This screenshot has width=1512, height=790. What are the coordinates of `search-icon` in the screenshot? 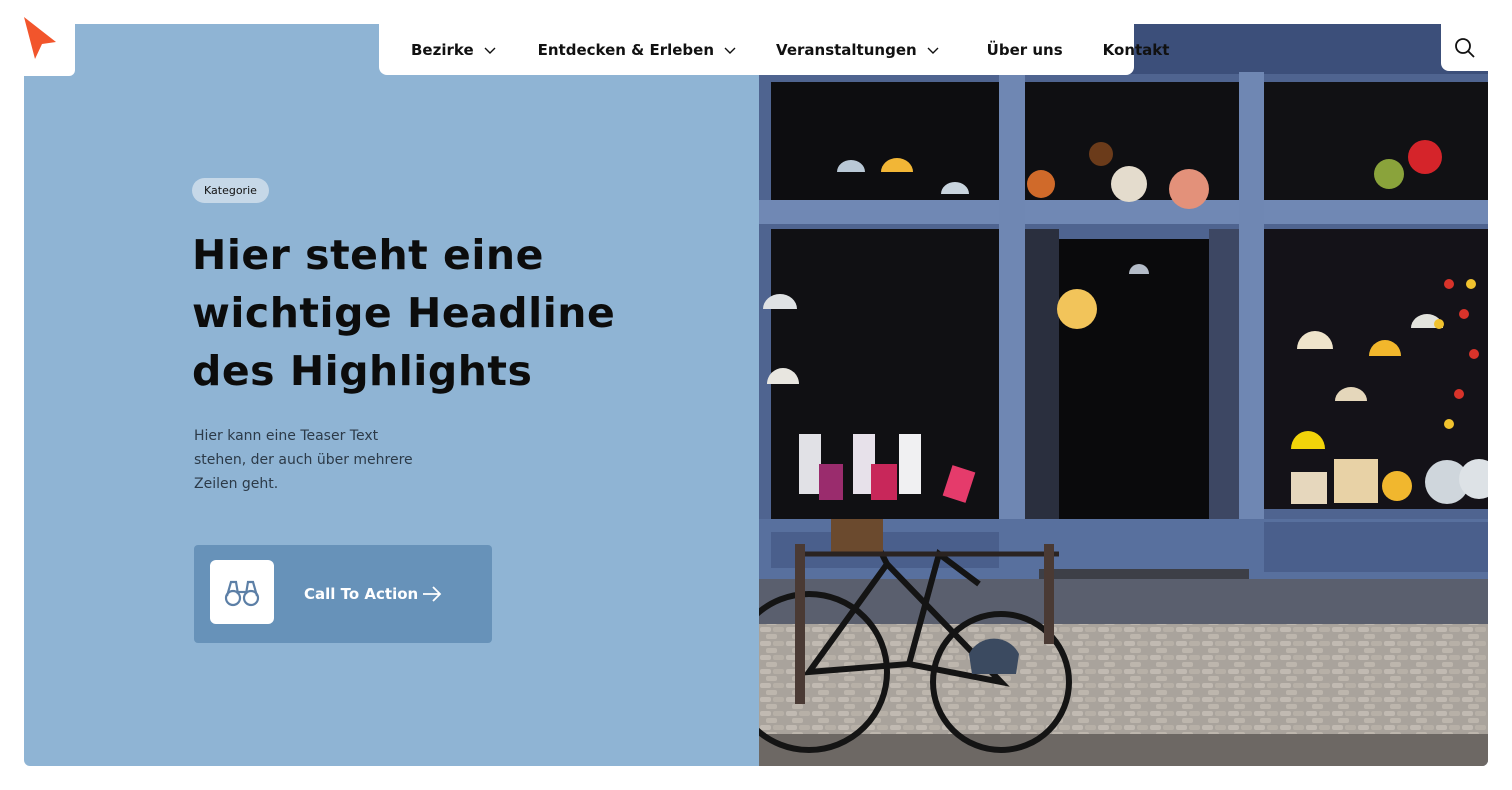 It's located at (1464, 47).